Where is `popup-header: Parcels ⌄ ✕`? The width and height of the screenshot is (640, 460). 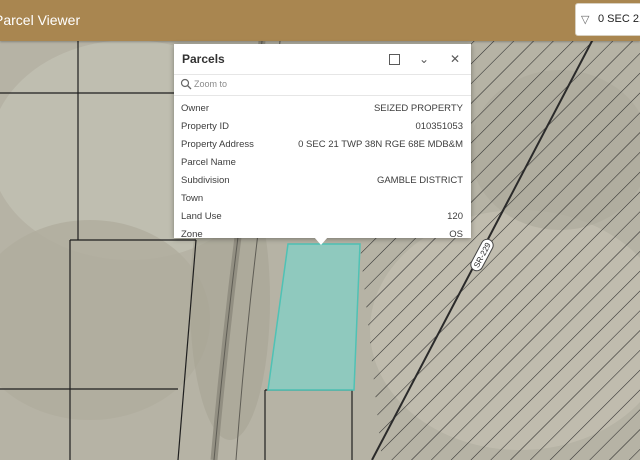 popup-header: Parcels ⌄ ✕ is located at coordinates (322, 59).